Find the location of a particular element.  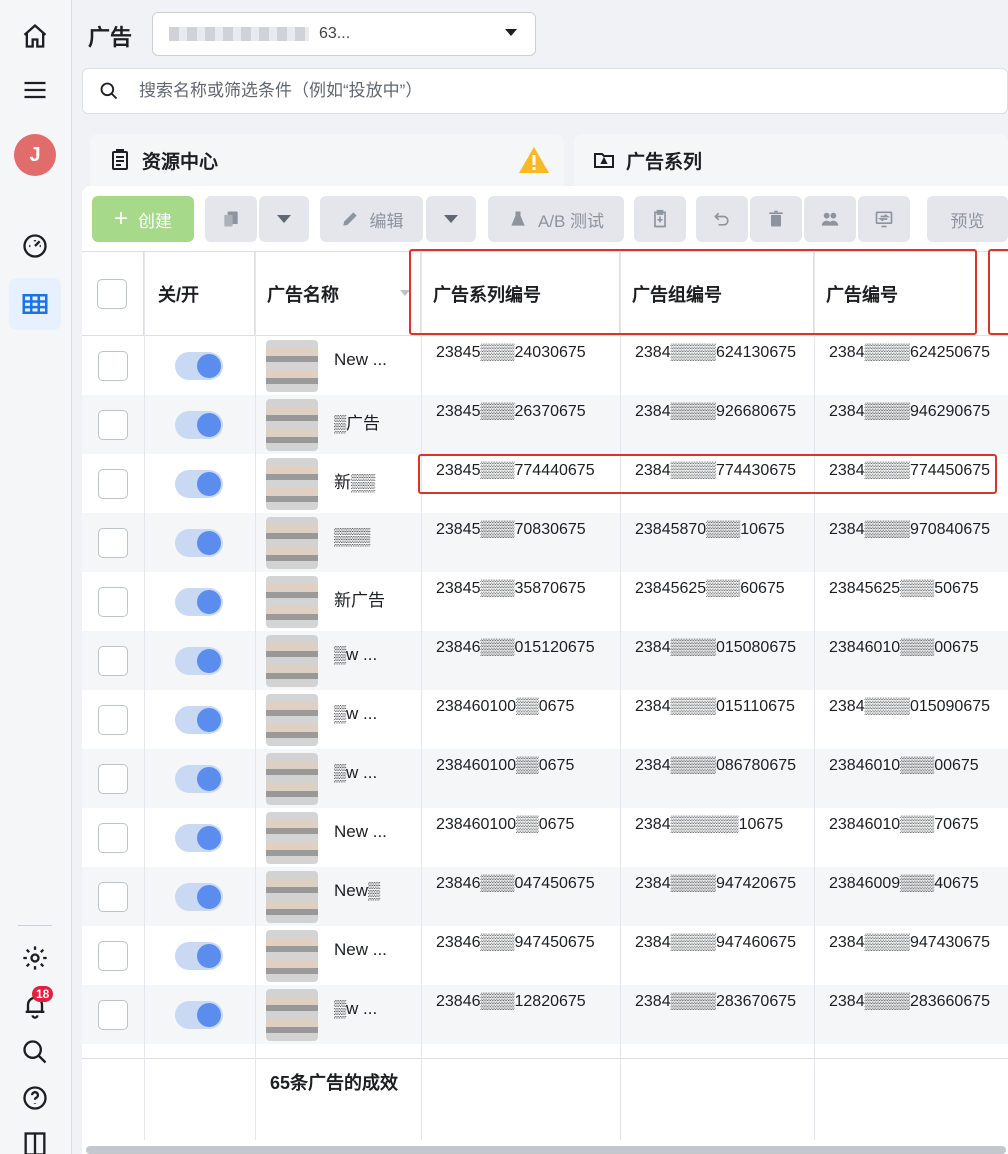

preview-label: 预览 is located at coordinates (967, 221).